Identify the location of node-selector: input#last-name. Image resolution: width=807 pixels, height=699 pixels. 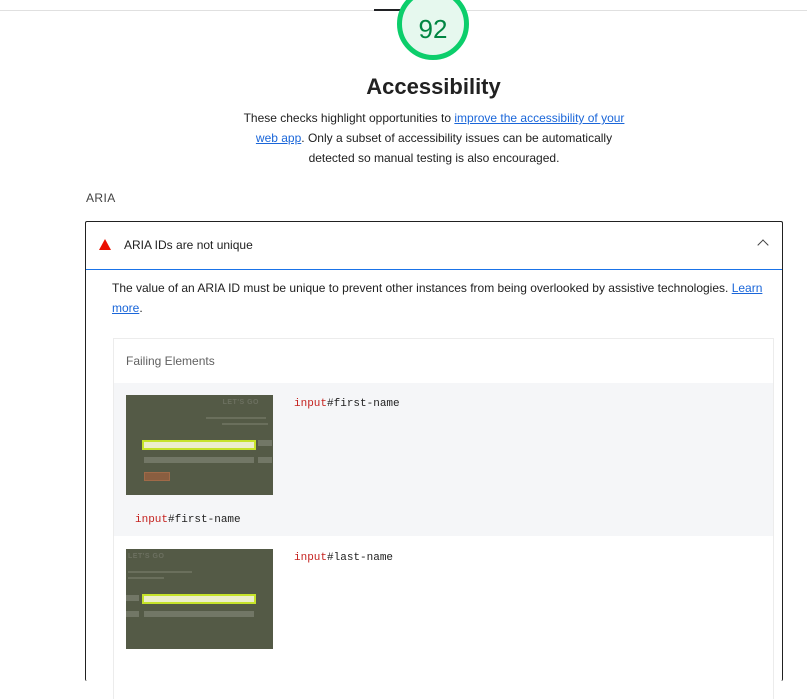
(343, 558).